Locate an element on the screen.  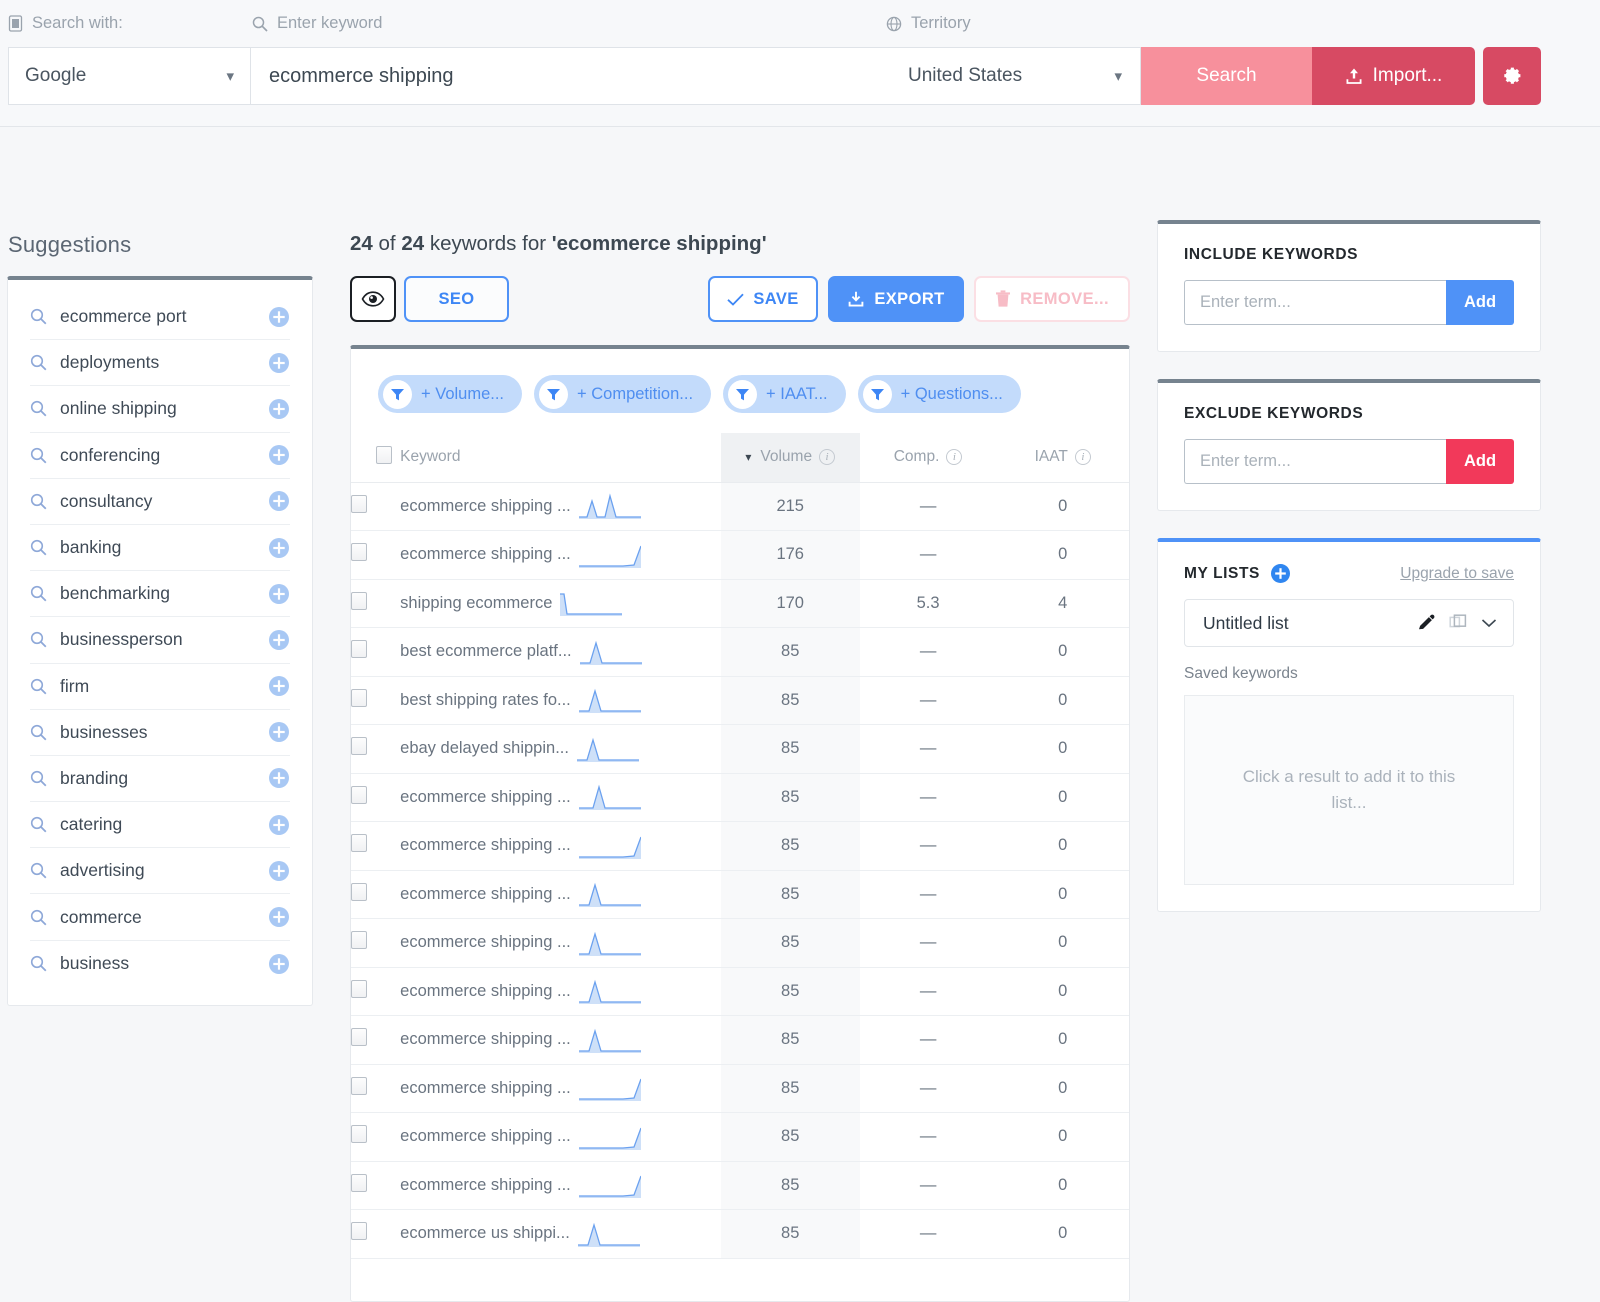
suggestion-item: business is located at coordinates (160, 964).